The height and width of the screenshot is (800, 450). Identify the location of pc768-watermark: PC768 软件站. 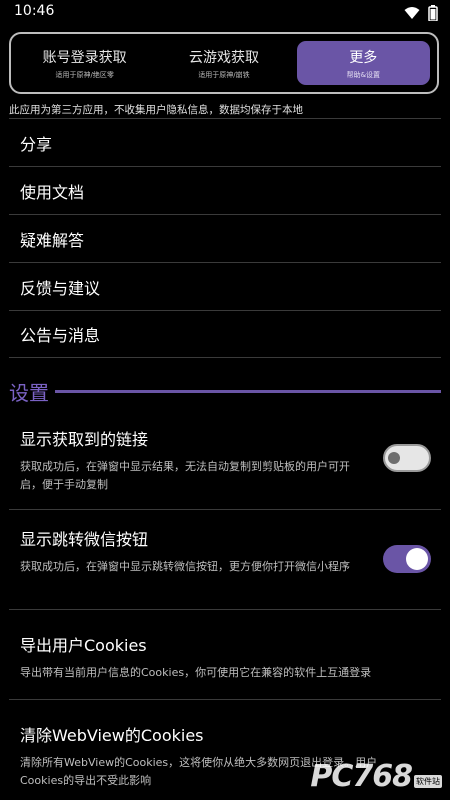
(376, 776).